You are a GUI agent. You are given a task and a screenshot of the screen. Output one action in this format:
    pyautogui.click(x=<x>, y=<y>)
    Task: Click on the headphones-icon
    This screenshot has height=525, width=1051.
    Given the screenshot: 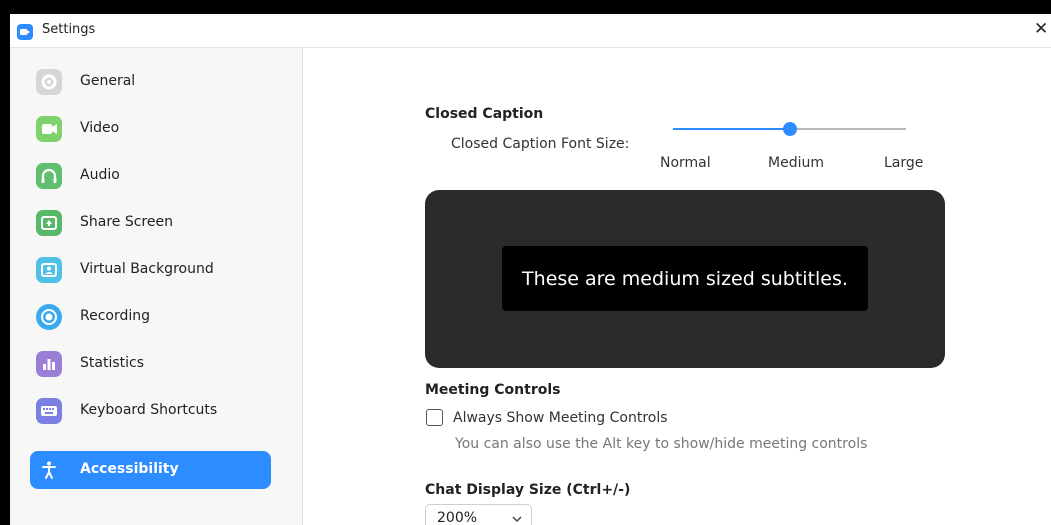 What is the action you would take?
    pyautogui.click(x=49, y=176)
    